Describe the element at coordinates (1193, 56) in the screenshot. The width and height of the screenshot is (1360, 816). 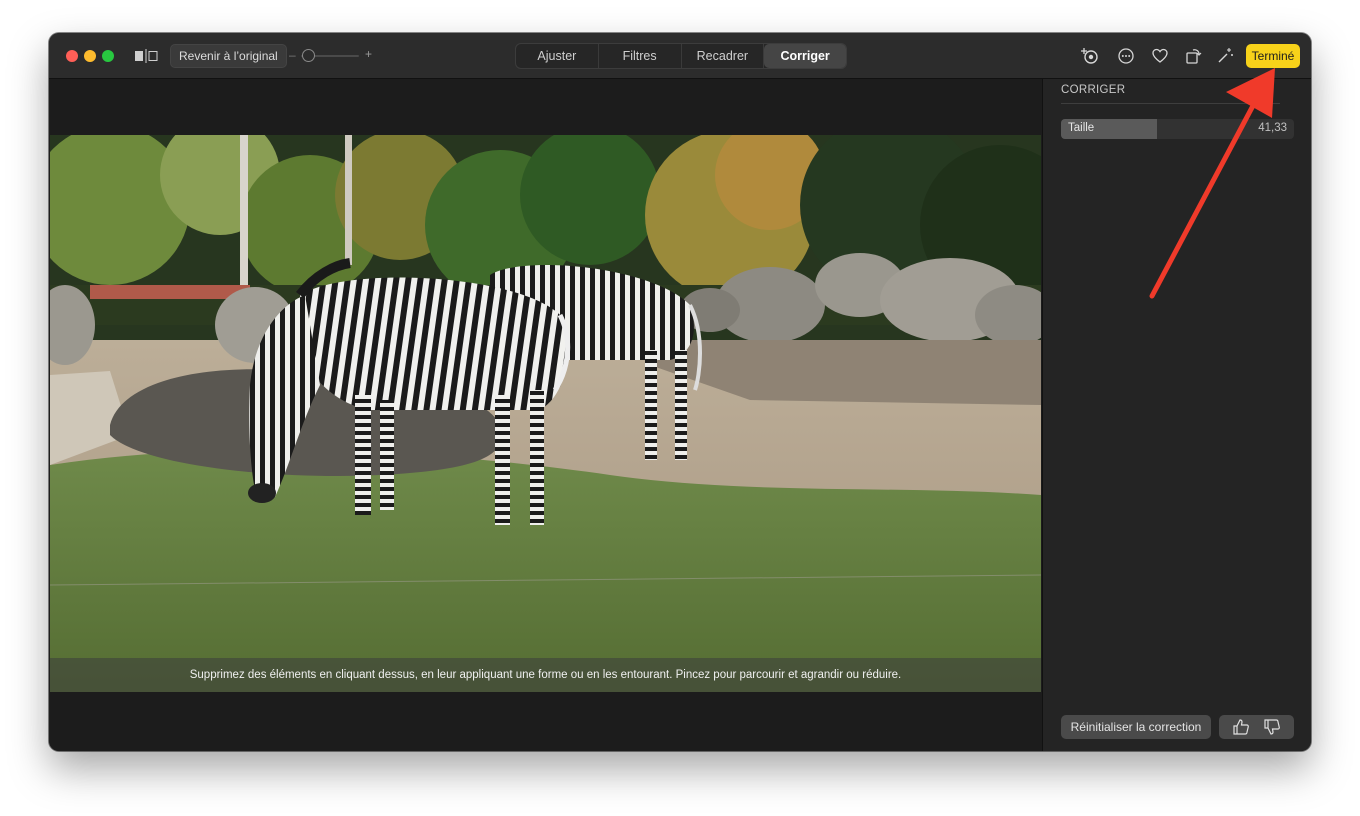
I see `rotate-icon` at that location.